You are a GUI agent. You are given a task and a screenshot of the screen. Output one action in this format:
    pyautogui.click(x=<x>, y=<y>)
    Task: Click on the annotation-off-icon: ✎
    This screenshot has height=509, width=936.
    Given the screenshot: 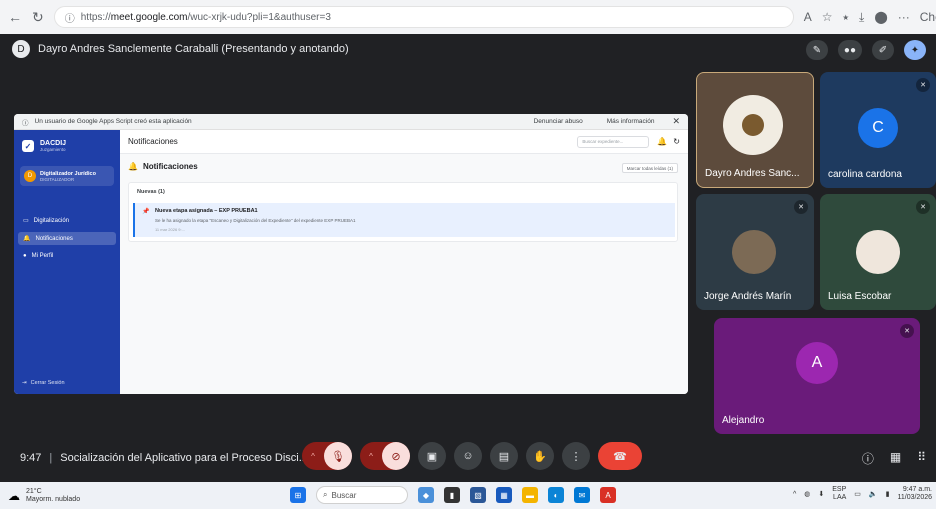 What is the action you would take?
    pyautogui.click(x=816, y=50)
    